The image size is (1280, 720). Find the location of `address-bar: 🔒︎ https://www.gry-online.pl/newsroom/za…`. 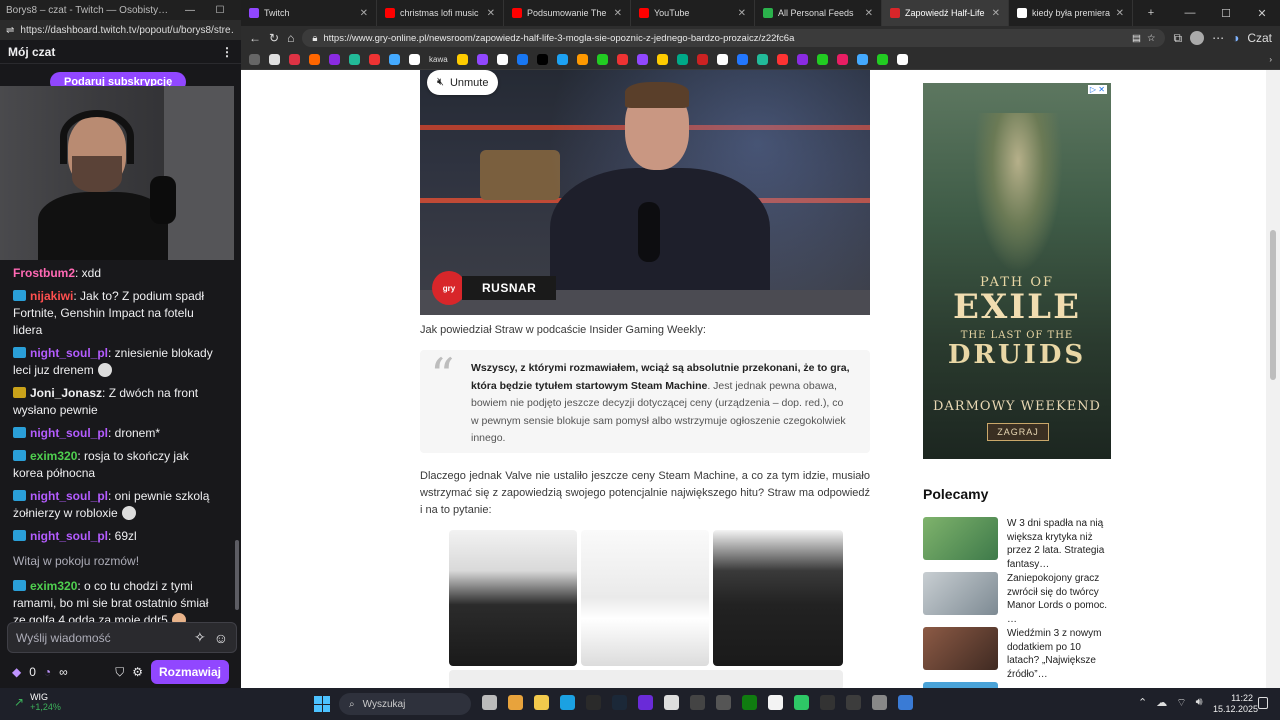

address-bar: 🔒︎ https://www.gry-online.pl/newsroom/za… is located at coordinates (734, 38).